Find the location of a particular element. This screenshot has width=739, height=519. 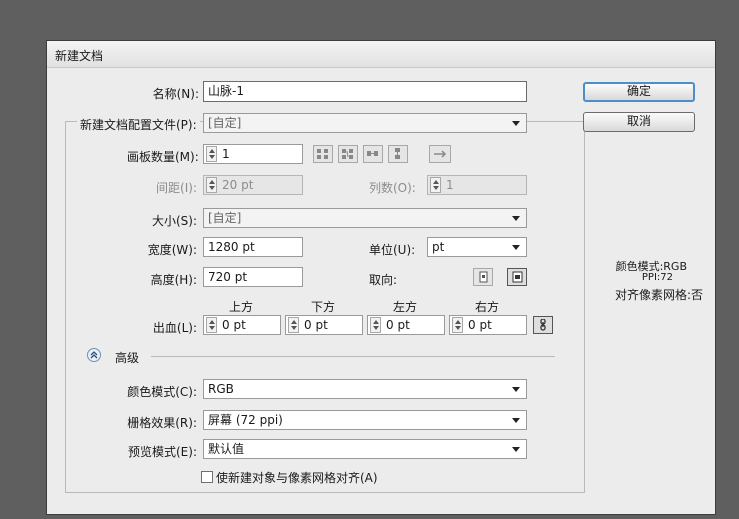

bleed-bottom-stepper: 0 pt is located at coordinates (324, 325).